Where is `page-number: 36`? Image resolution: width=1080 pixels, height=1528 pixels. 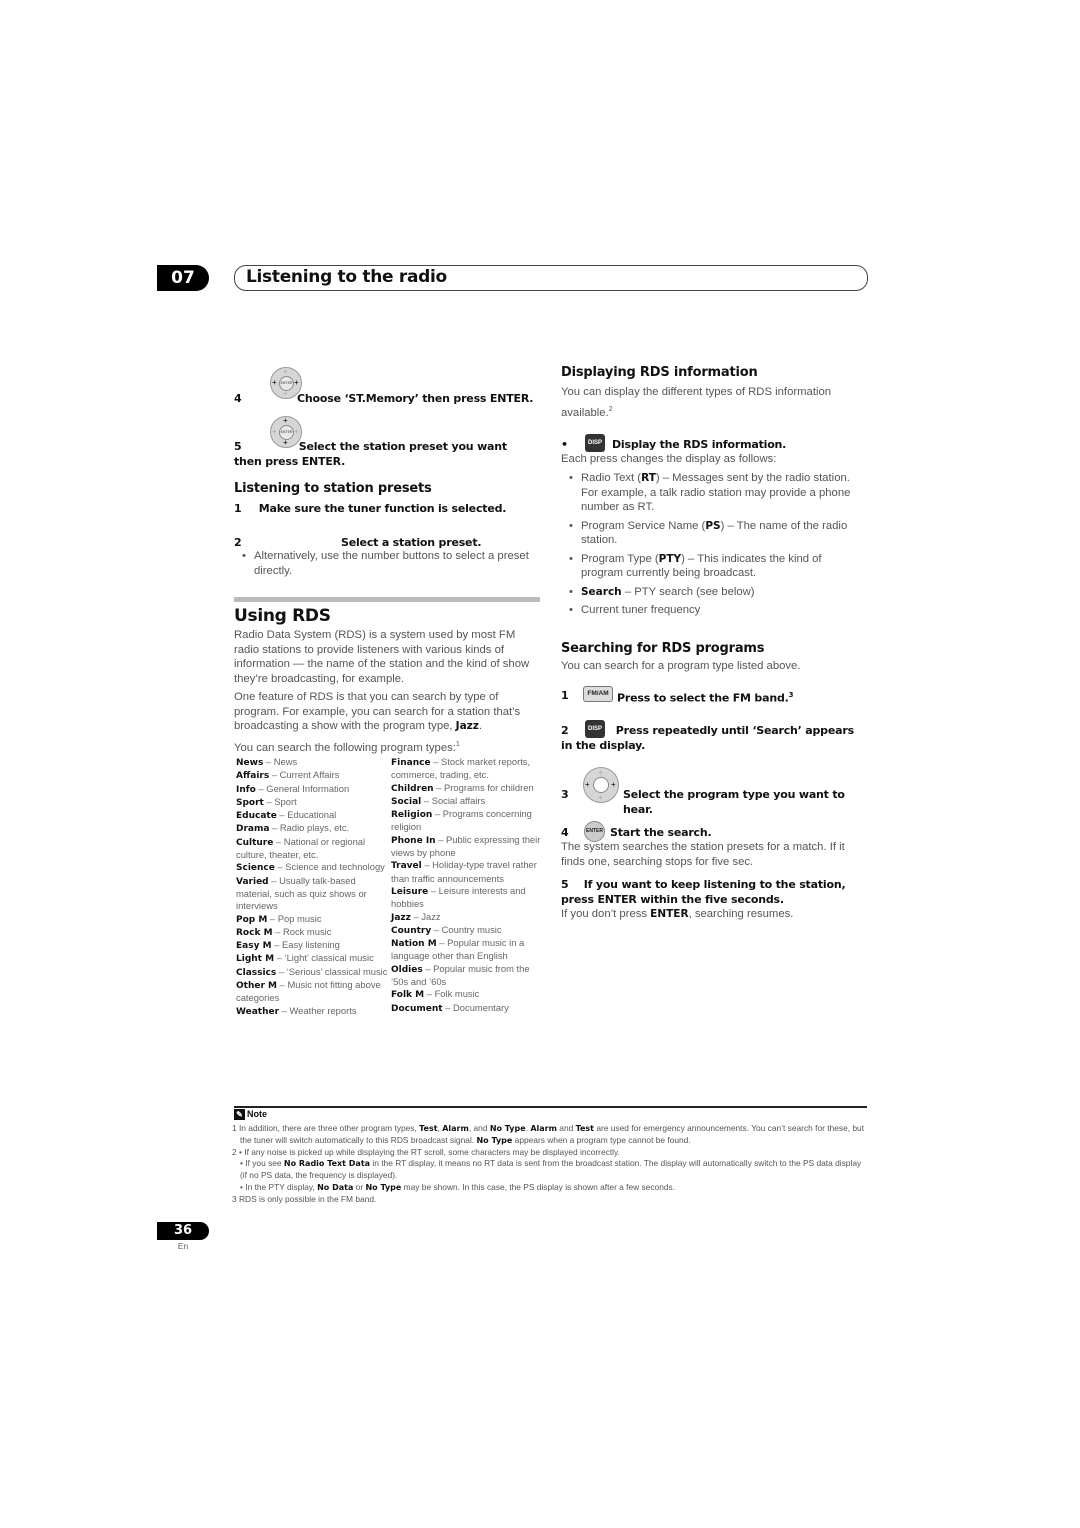 page-number: 36 is located at coordinates (183, 1231).